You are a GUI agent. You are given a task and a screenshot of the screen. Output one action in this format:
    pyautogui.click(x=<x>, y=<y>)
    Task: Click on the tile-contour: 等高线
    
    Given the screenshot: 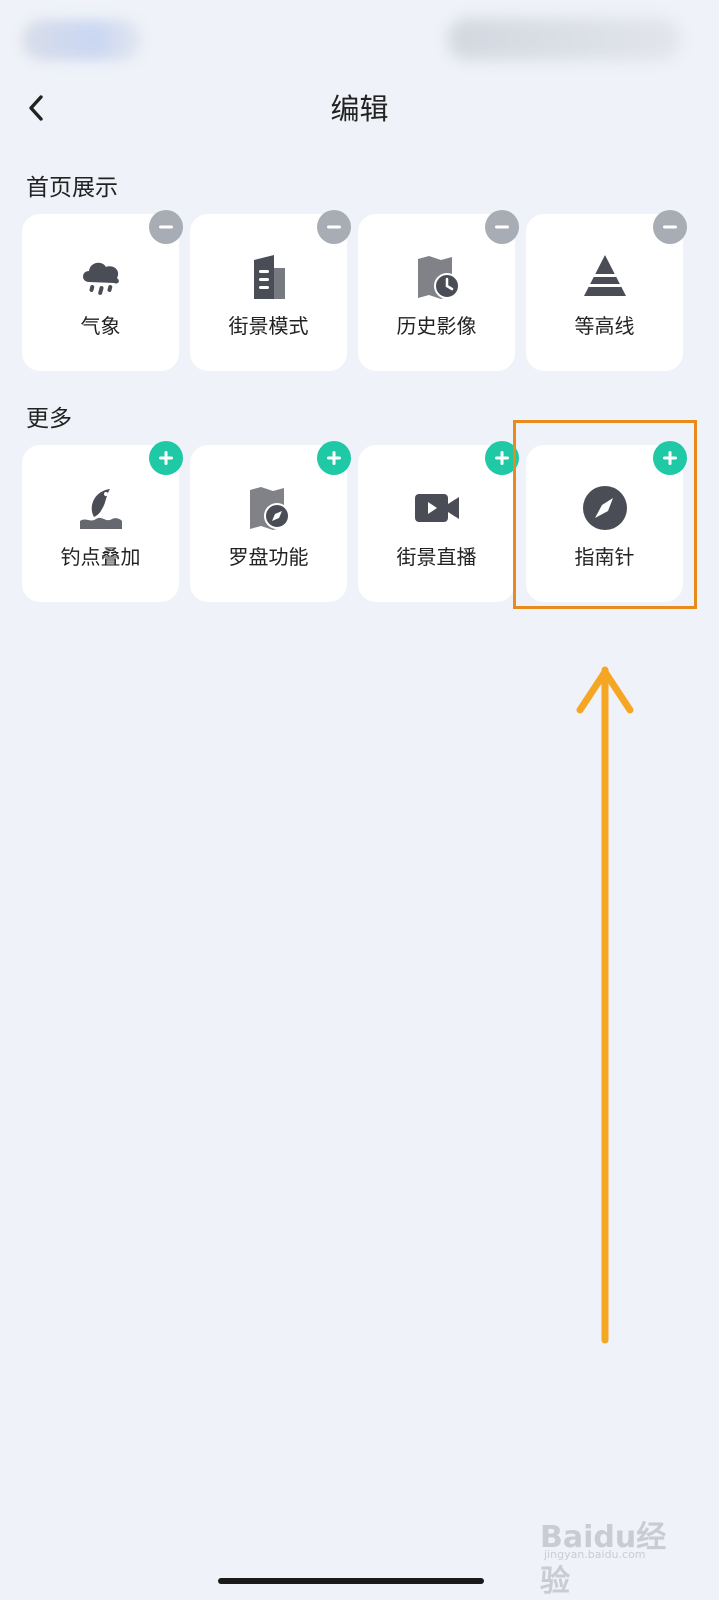 What is the action you would take?
    pyautogui.click(x=606, y=290)
    